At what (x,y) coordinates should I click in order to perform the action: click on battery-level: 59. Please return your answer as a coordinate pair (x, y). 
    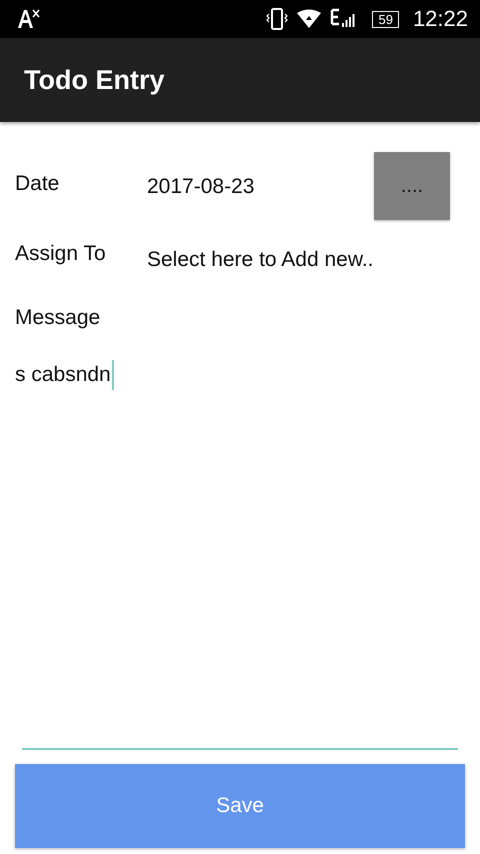
    Looking at the image, I should click on (385, 19).